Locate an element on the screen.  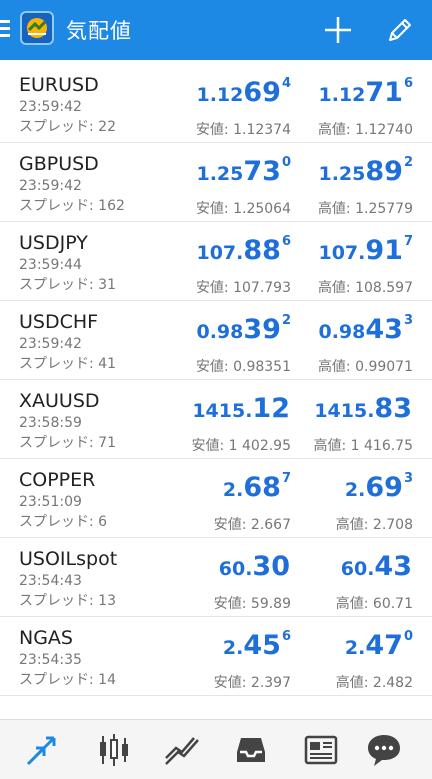
low-price: 安値: 107.793 is located at coordinates (243, 288).